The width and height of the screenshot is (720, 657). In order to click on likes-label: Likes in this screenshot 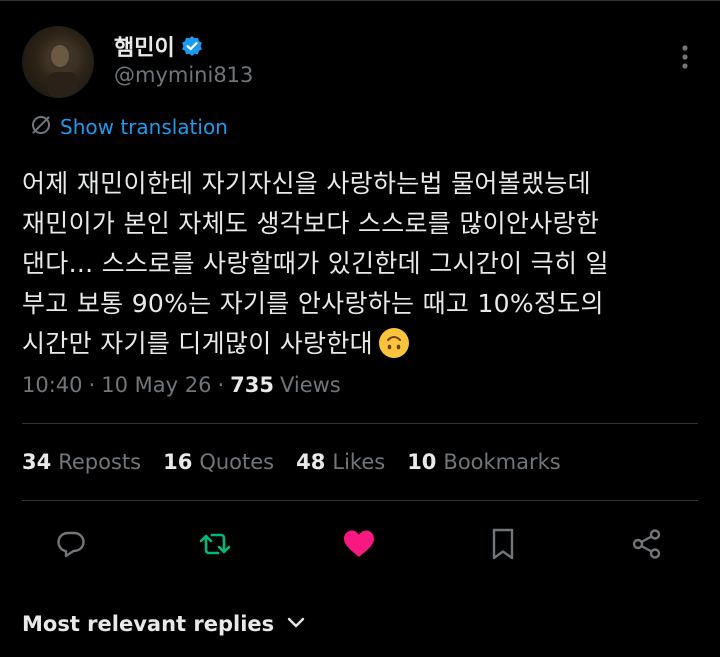, I will do `click(359, 462)`.